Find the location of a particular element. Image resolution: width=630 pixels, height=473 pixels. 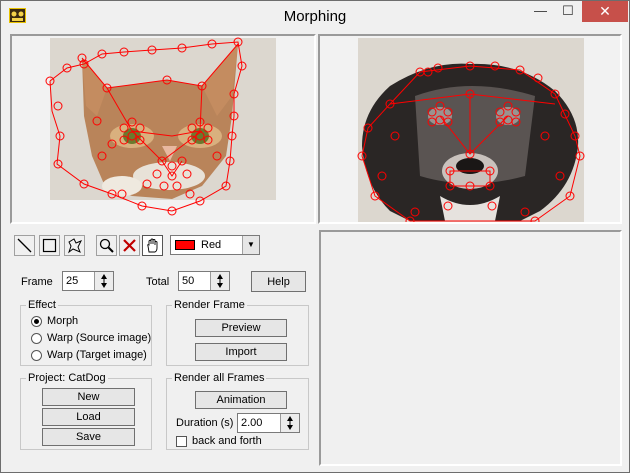

load-project-button: Load is located at coordinates (88, 417).